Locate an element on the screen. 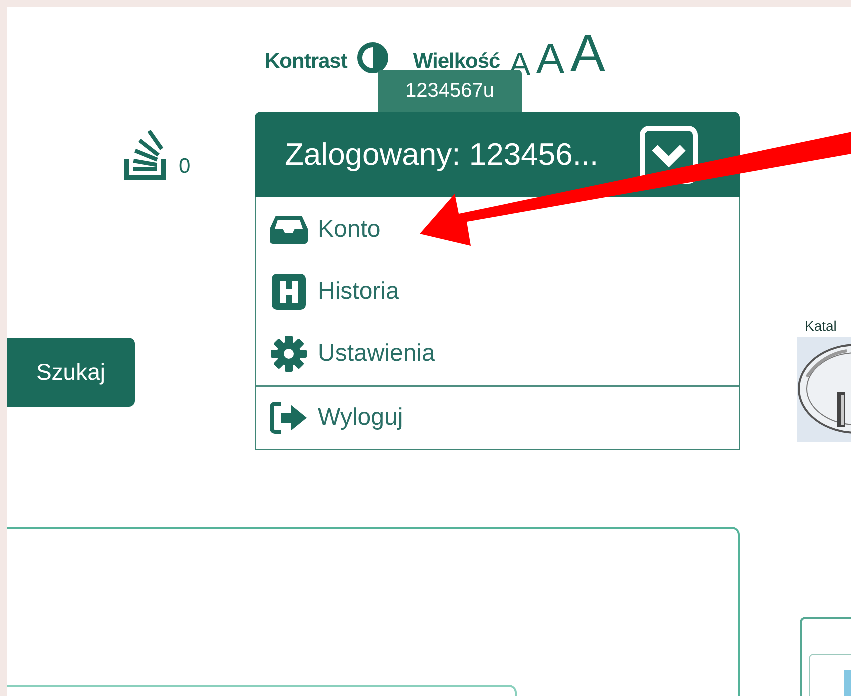  logout-icon is located at coordinates (289, 418).